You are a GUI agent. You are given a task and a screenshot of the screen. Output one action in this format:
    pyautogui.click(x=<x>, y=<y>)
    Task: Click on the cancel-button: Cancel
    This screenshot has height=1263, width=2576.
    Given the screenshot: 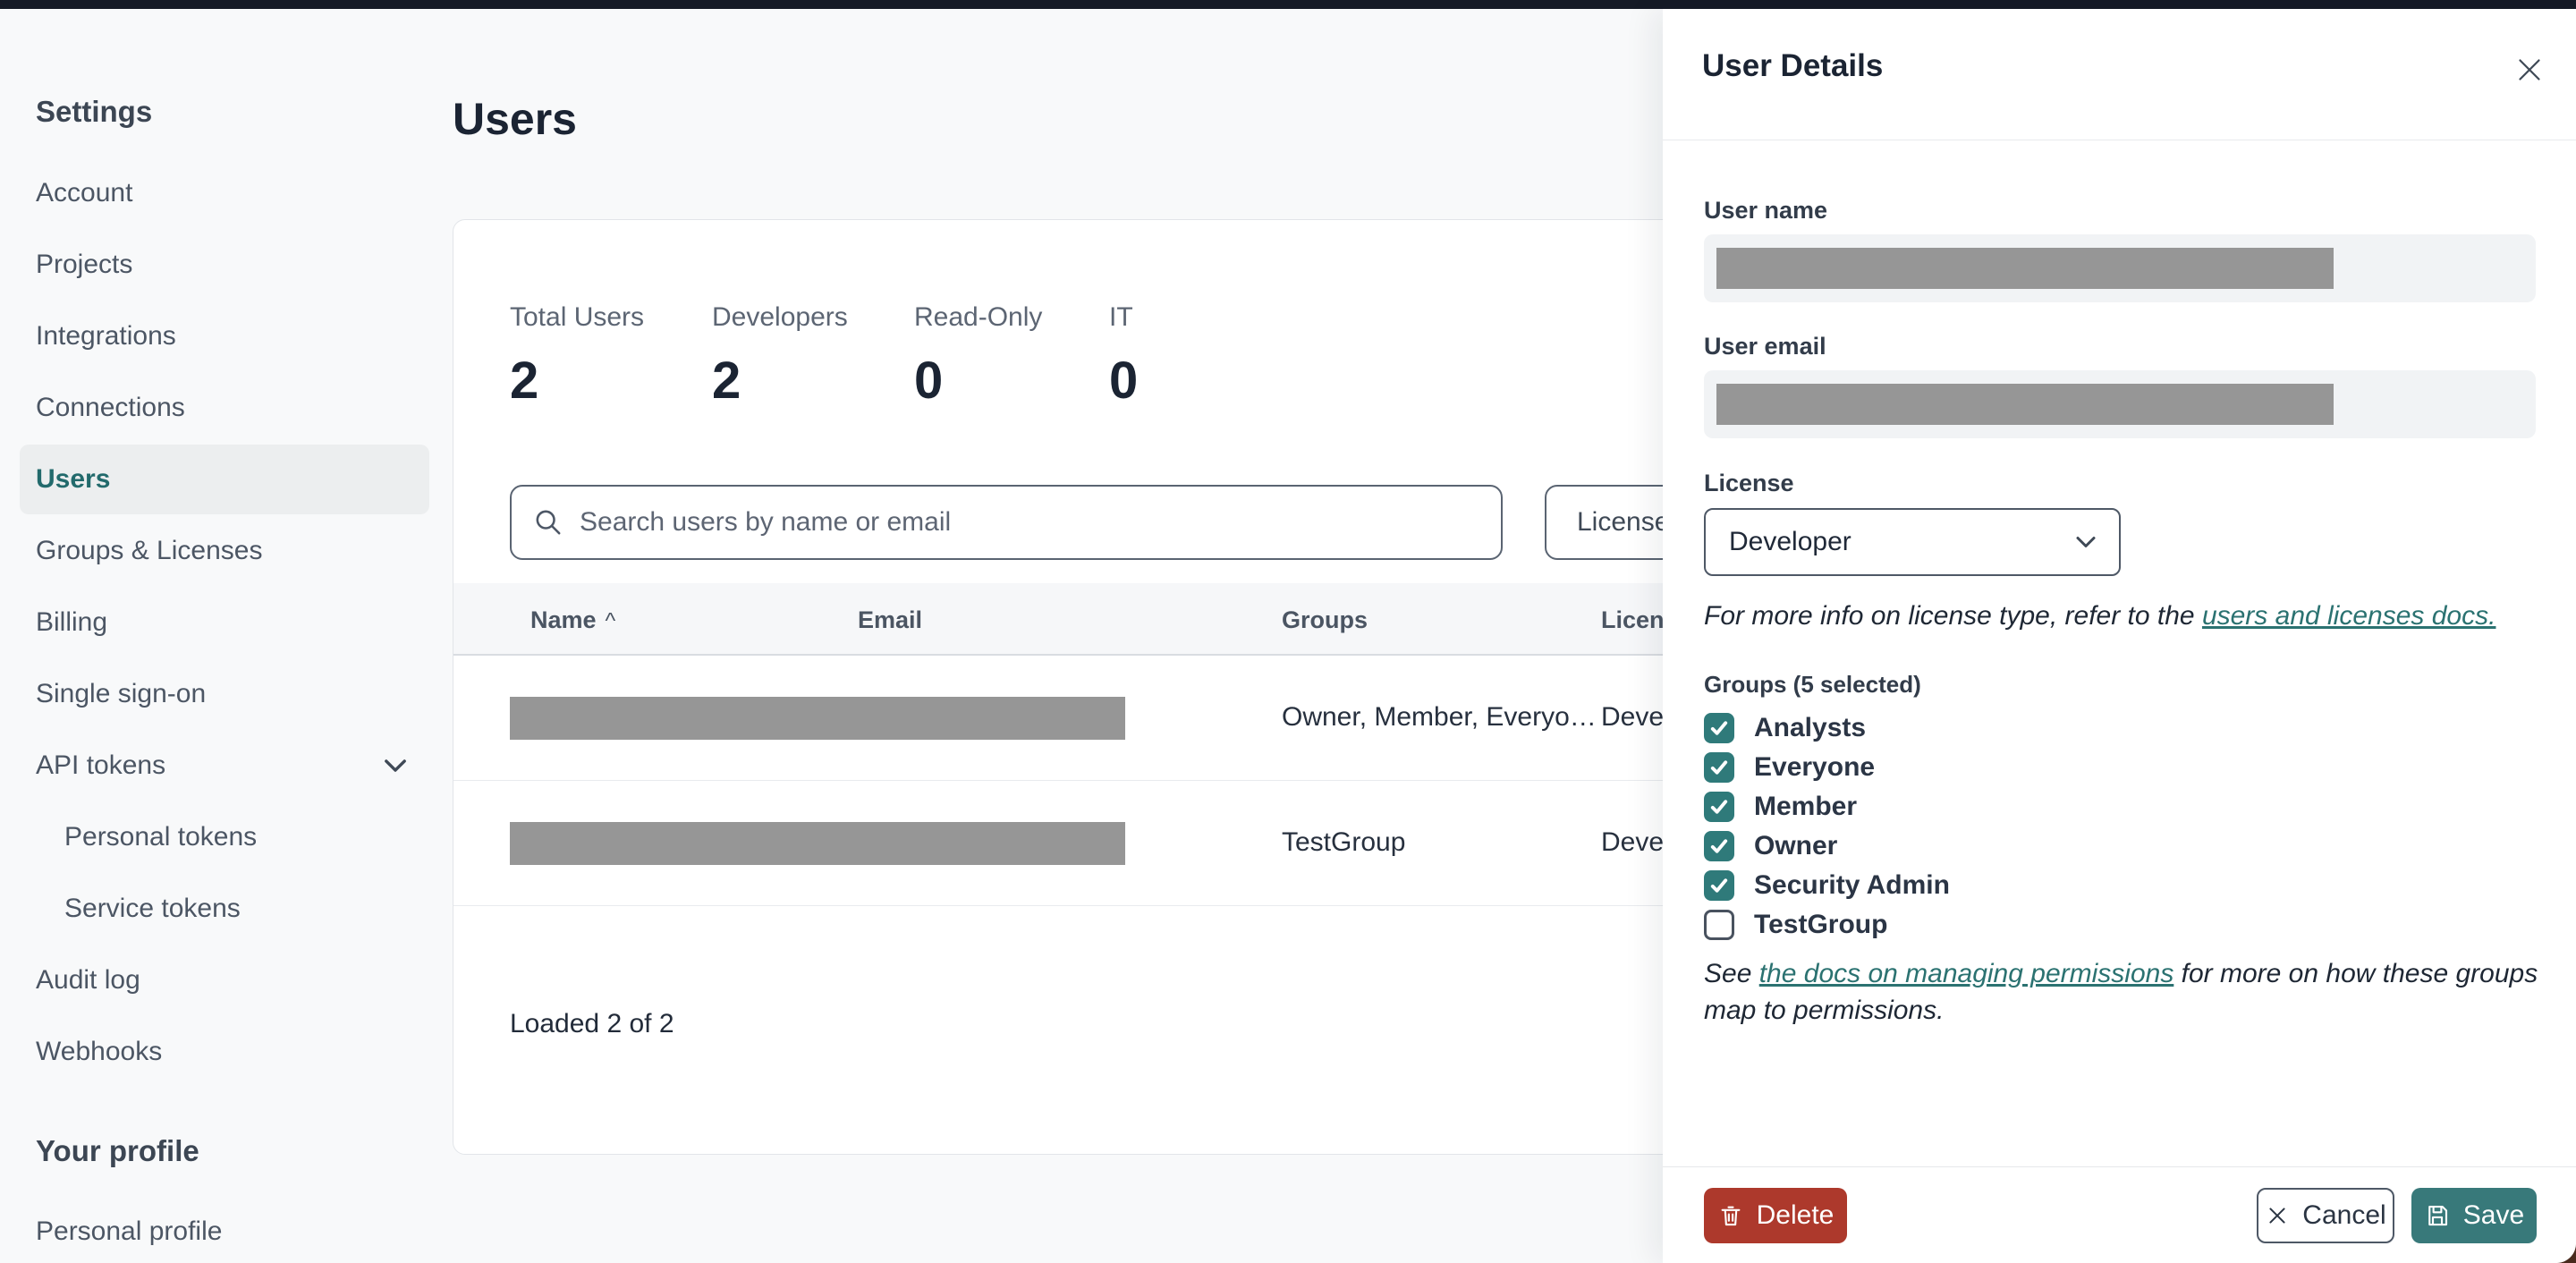 What is the action you would take?
    pyautogui.click(x=2325, y=1215)
    